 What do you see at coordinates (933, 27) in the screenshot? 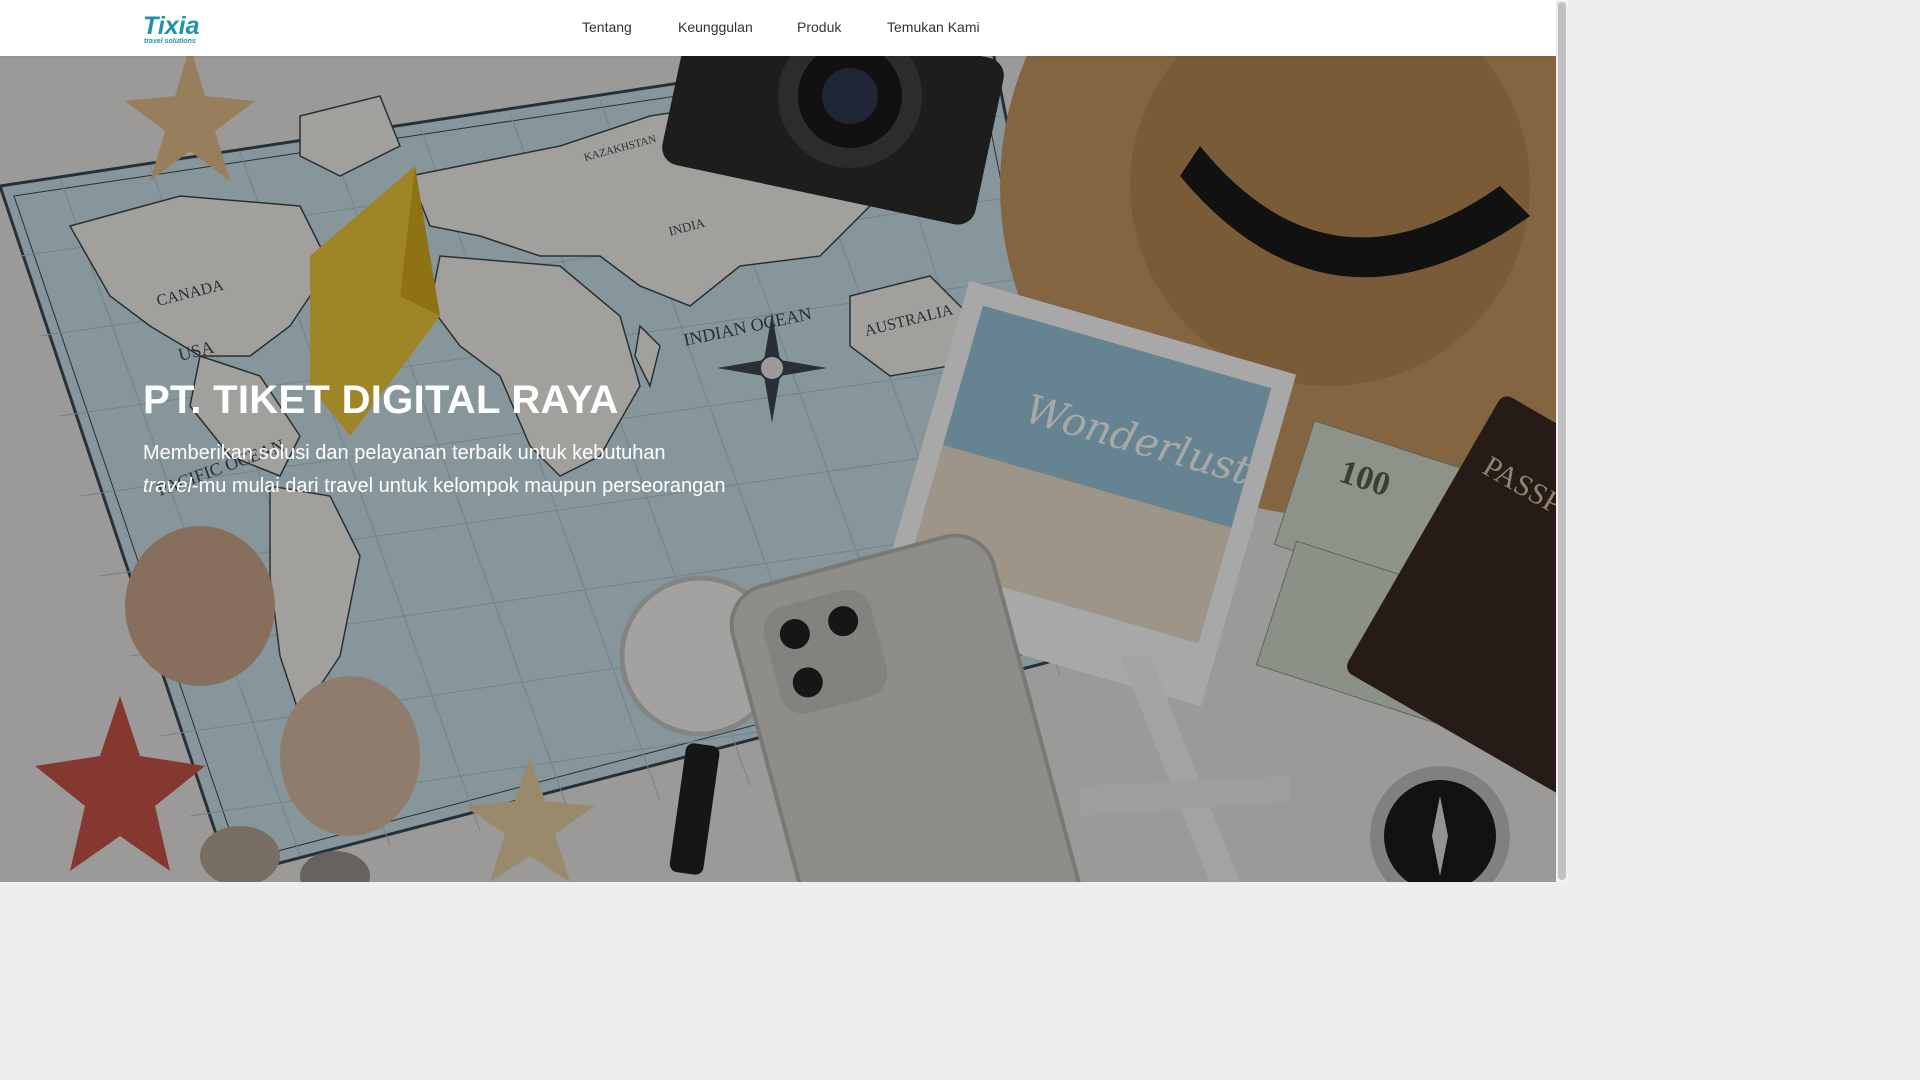
I see `nav-link-temukan-kami: Temukan Kami` at bounding box center [933, 27].